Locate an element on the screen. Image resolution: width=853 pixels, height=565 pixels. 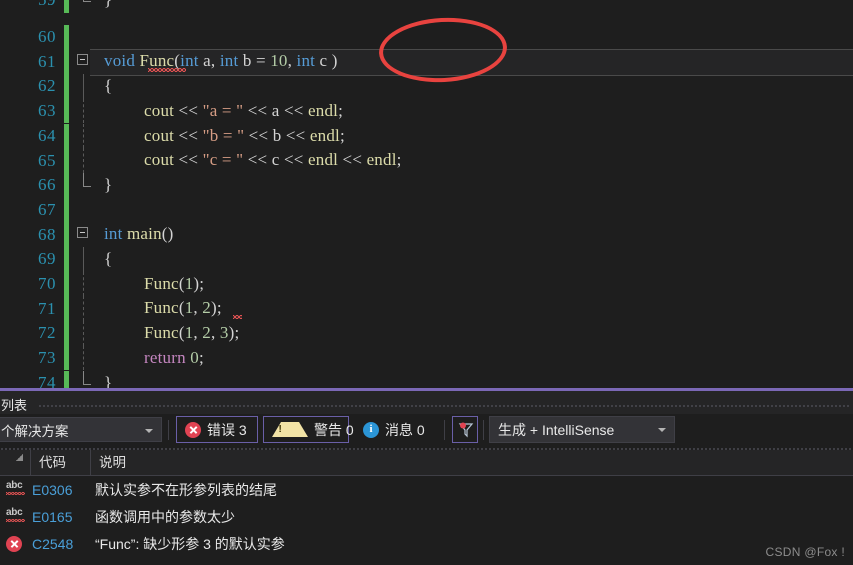
line-number: 73 is located at coordinates (47, 358).